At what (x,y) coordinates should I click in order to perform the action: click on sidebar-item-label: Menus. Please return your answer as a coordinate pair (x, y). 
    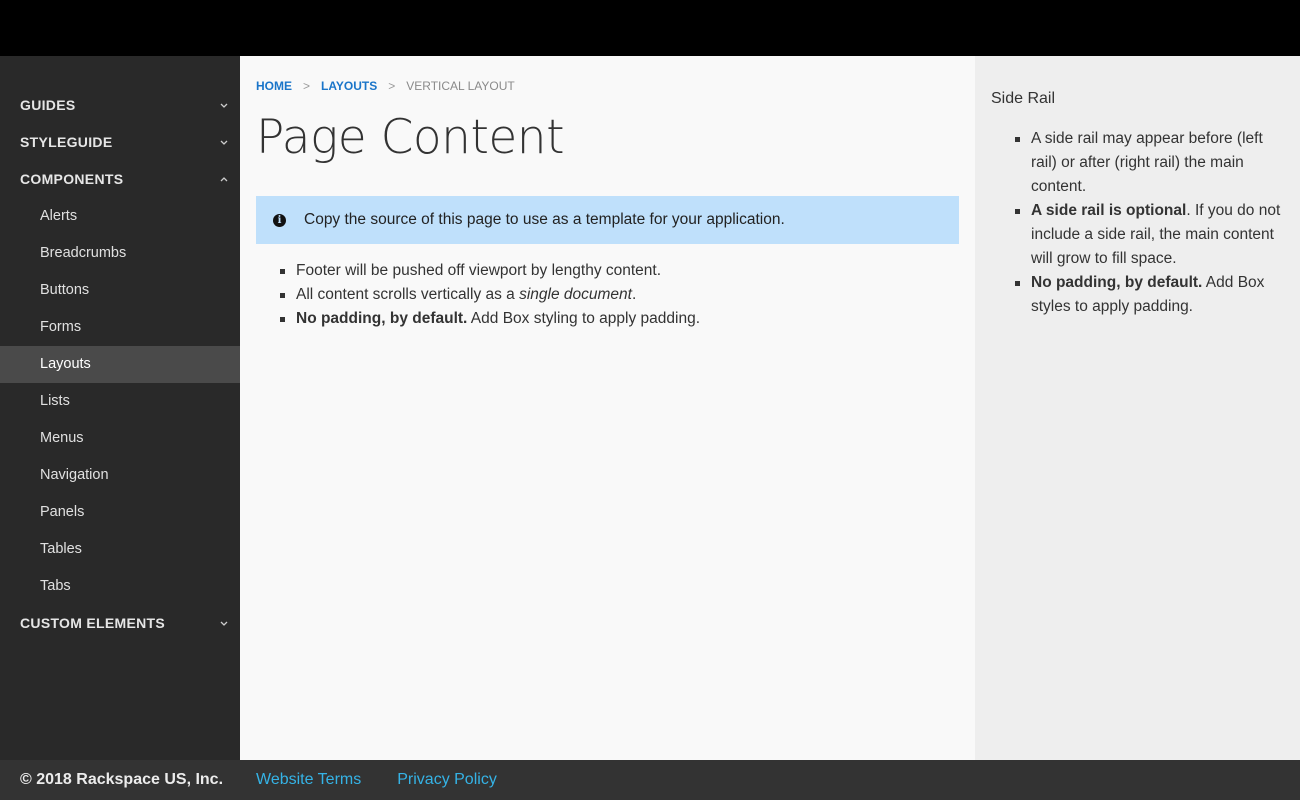
    Looking at the image, I should click on (62, 438).